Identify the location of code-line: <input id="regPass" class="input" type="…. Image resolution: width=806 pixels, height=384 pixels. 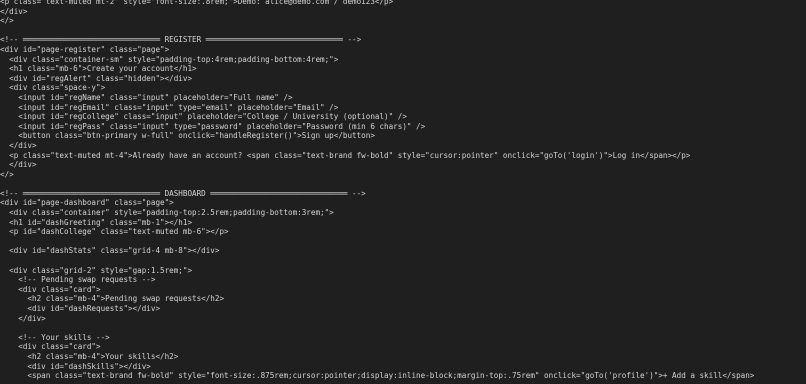
(213, 126).